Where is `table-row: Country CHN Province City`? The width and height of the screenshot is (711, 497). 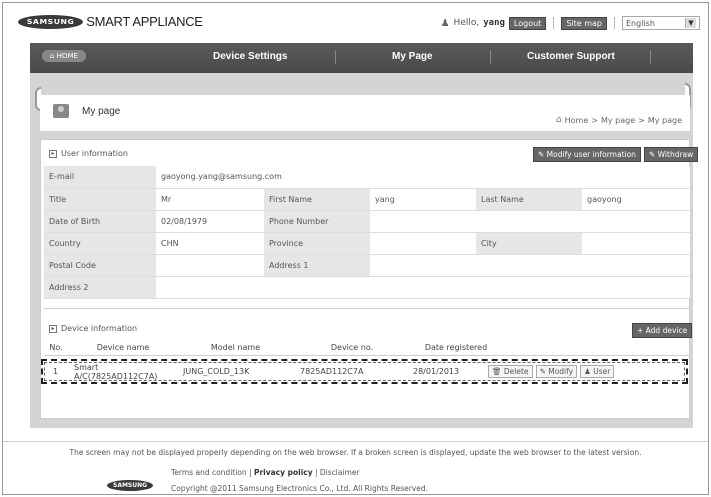
table-row: Country CHN Province City is located at coordinates (367, 243).